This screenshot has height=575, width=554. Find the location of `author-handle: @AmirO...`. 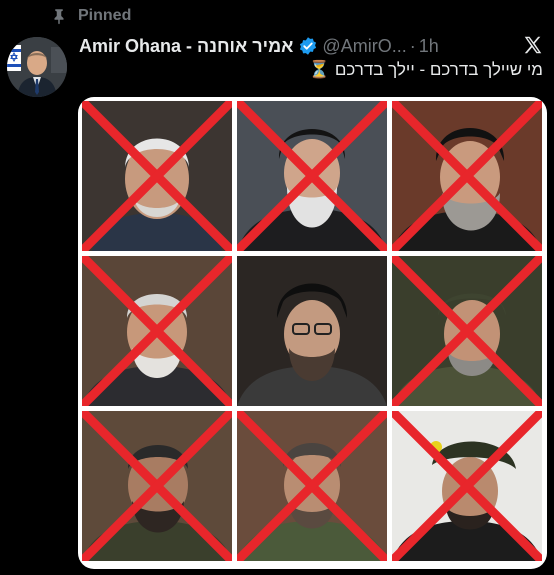

author-handle: @AmirO... is located at coordinates (364, 46).